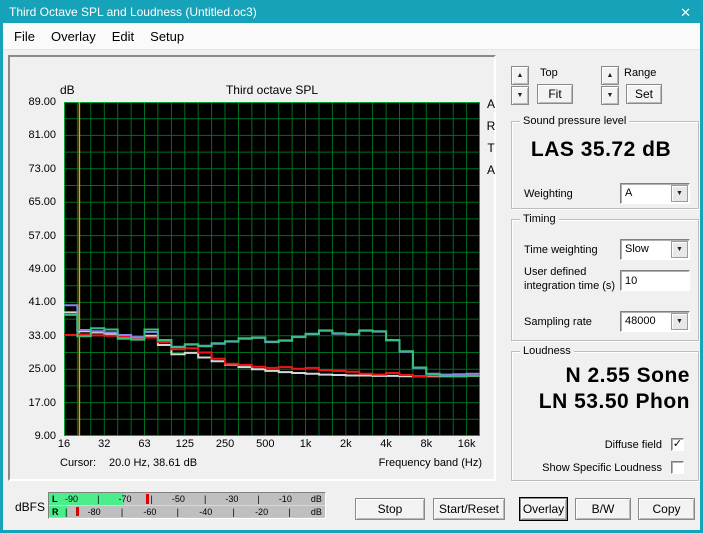 The image size is (703, 533). I want to click on y-tick-label: 73.00, so click(42, 168).